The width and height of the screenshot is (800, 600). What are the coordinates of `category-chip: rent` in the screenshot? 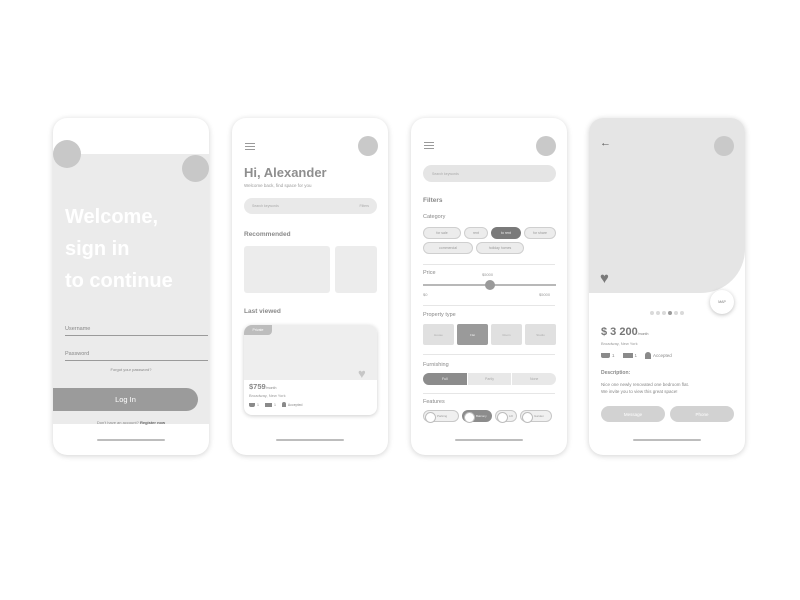 It's located at (476, 233).